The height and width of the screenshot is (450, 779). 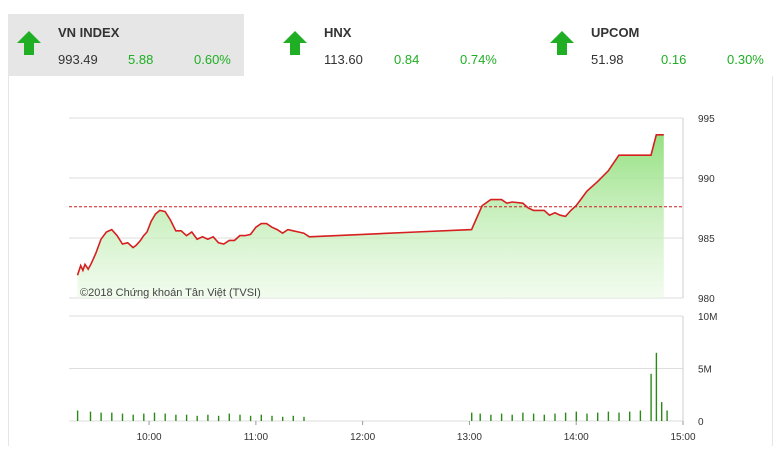 I want to click on price-tick-label: 980, so click(x=706, y=299).